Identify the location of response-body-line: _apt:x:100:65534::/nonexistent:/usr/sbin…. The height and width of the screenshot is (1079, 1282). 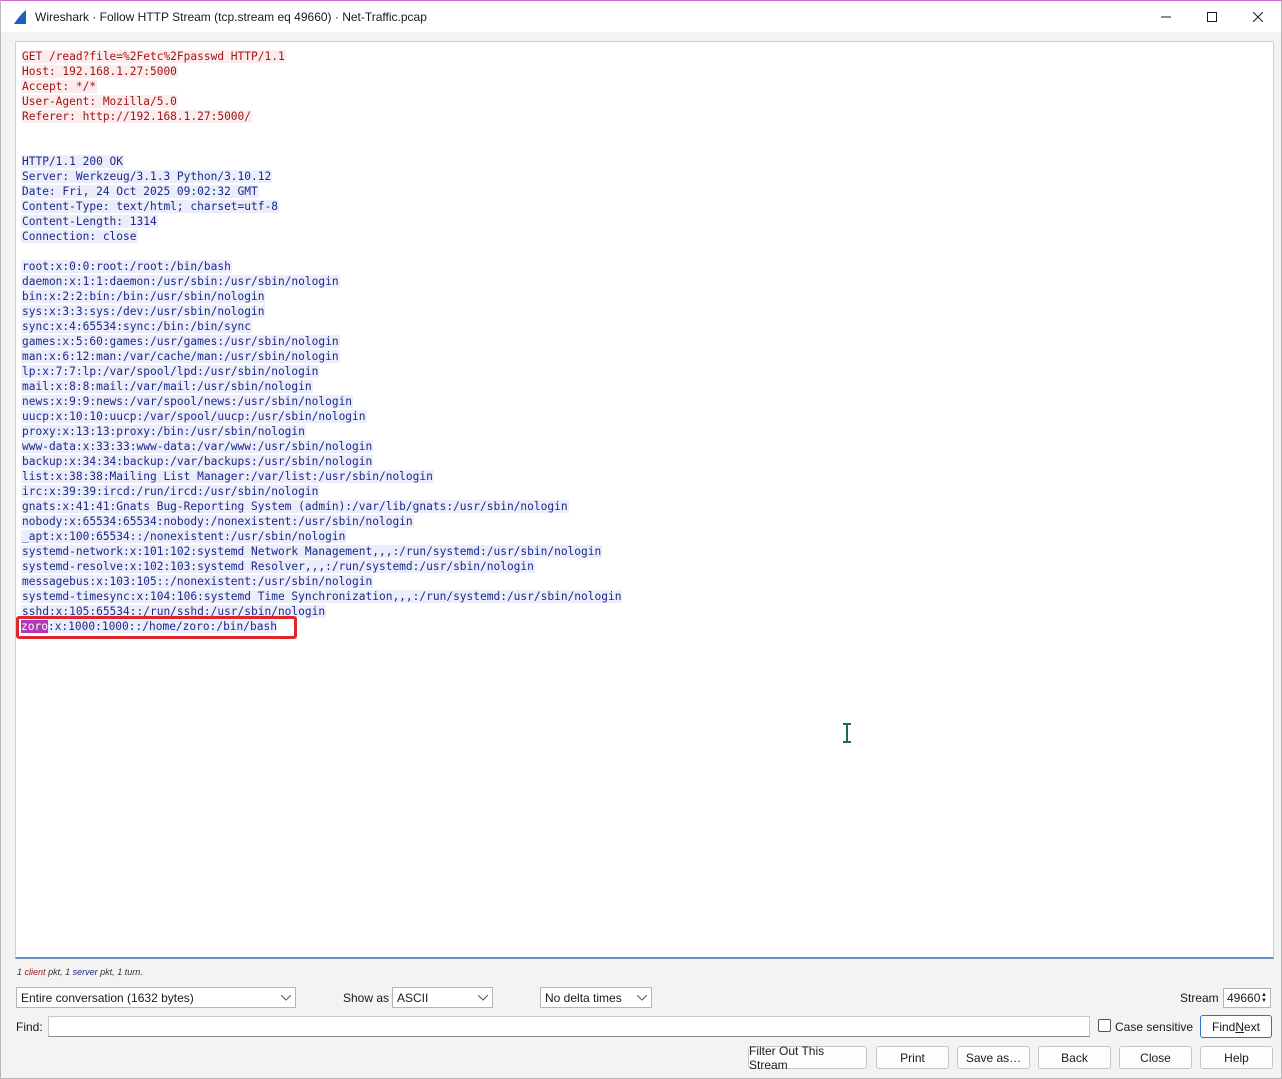
(321, 536).